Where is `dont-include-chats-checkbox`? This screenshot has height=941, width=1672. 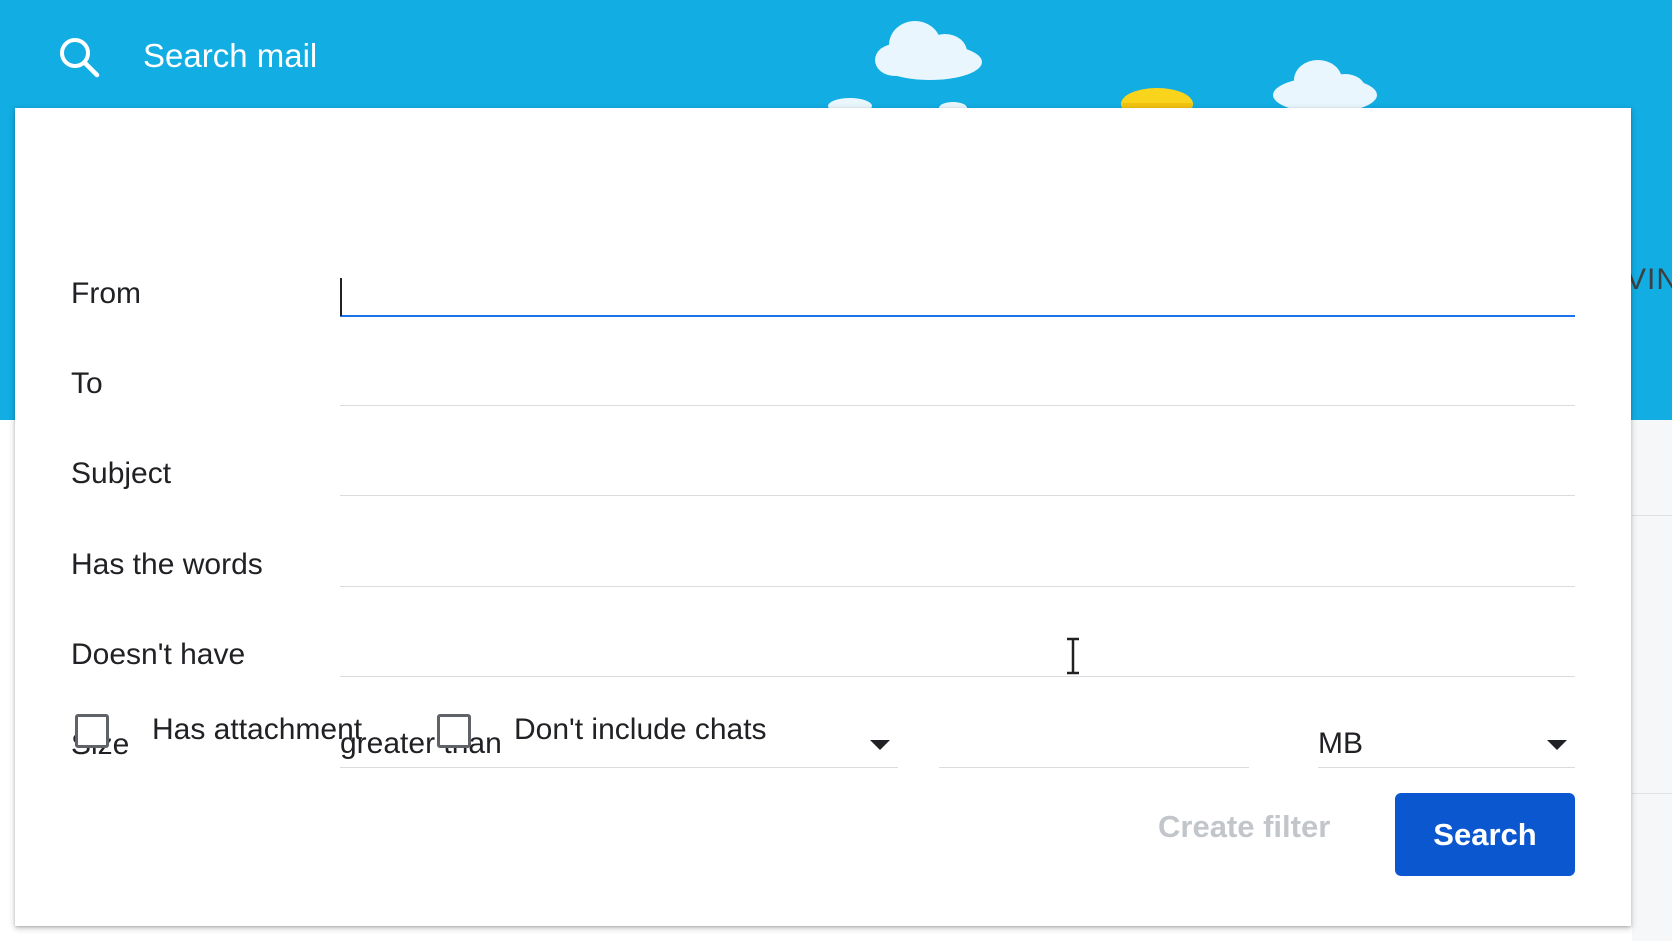
dont-include-chats-checkbox is located at coordinates (454, 731).